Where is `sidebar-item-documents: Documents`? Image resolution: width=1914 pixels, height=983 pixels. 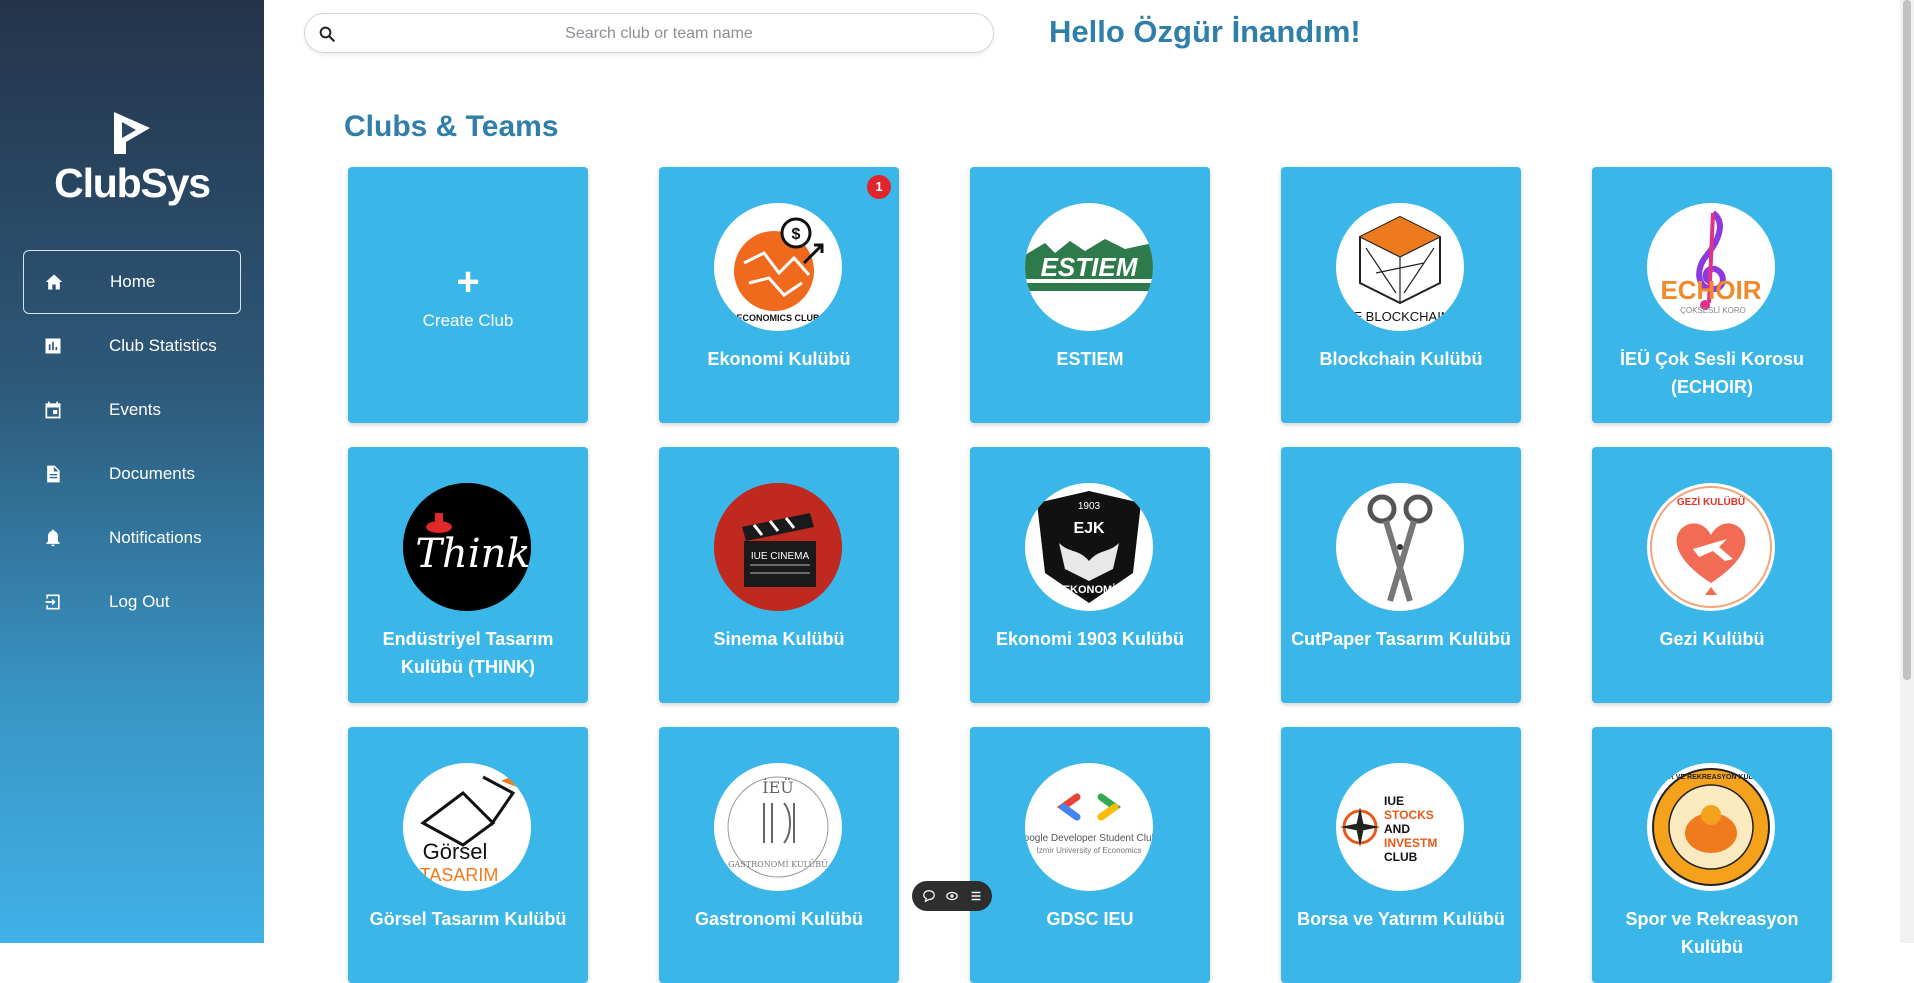
sidebar-item-documents: Documents is located at coordinates (132, 474).